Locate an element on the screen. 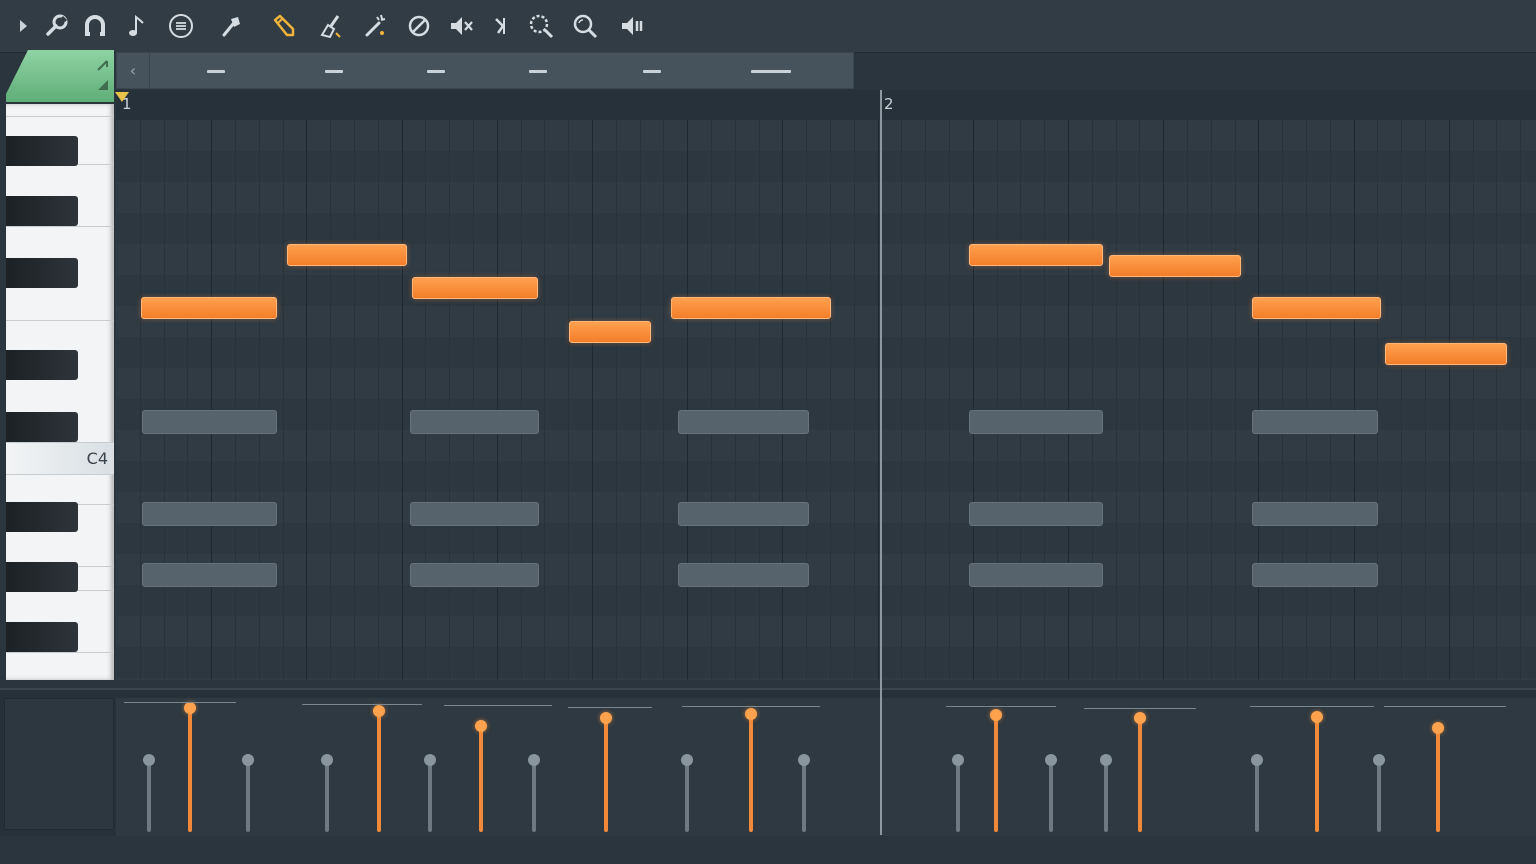  playhead-marker is located at coordinates (122, 97).